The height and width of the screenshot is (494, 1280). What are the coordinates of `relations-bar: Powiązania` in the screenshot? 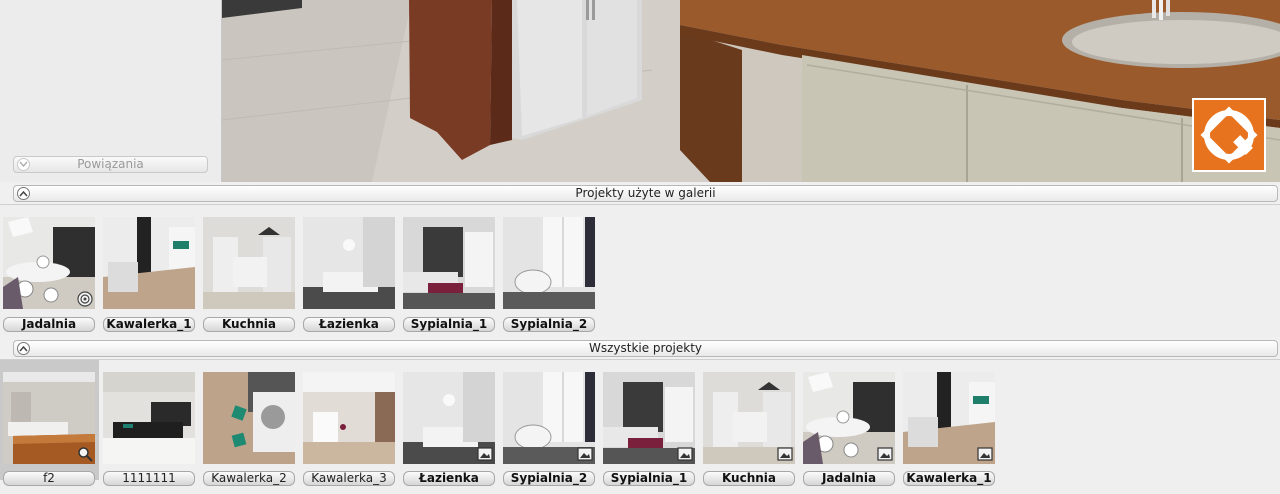 It's located at (110, 164).